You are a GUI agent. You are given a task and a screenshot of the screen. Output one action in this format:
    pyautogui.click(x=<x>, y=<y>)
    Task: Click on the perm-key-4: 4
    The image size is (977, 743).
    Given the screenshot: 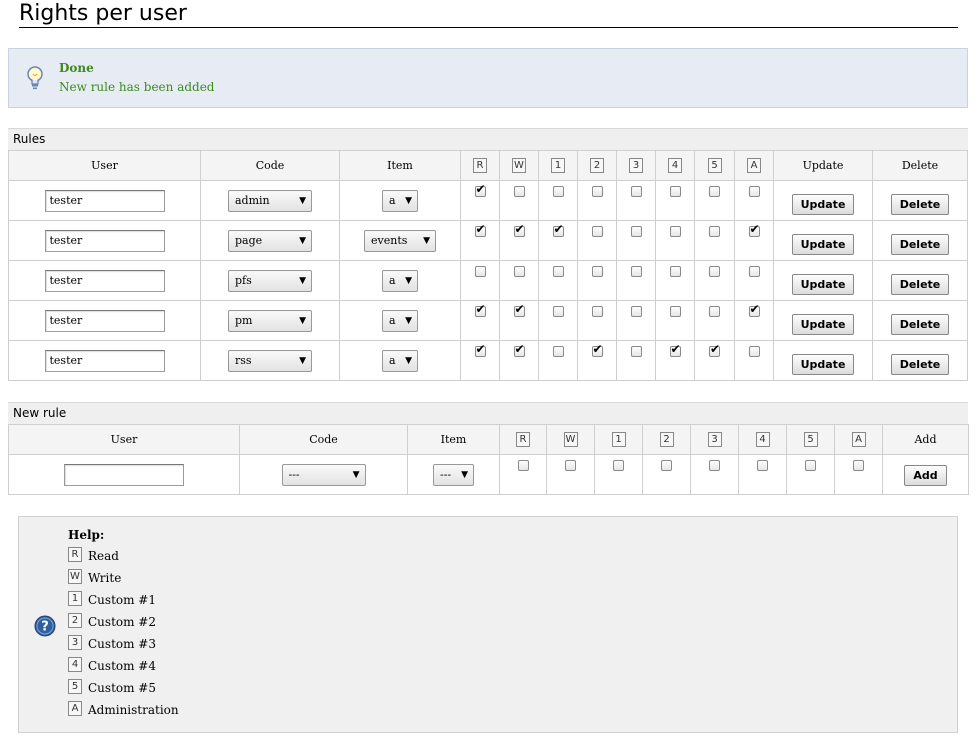 What is the action you would take?
    pyautogui.click(x=762, y=439)
    